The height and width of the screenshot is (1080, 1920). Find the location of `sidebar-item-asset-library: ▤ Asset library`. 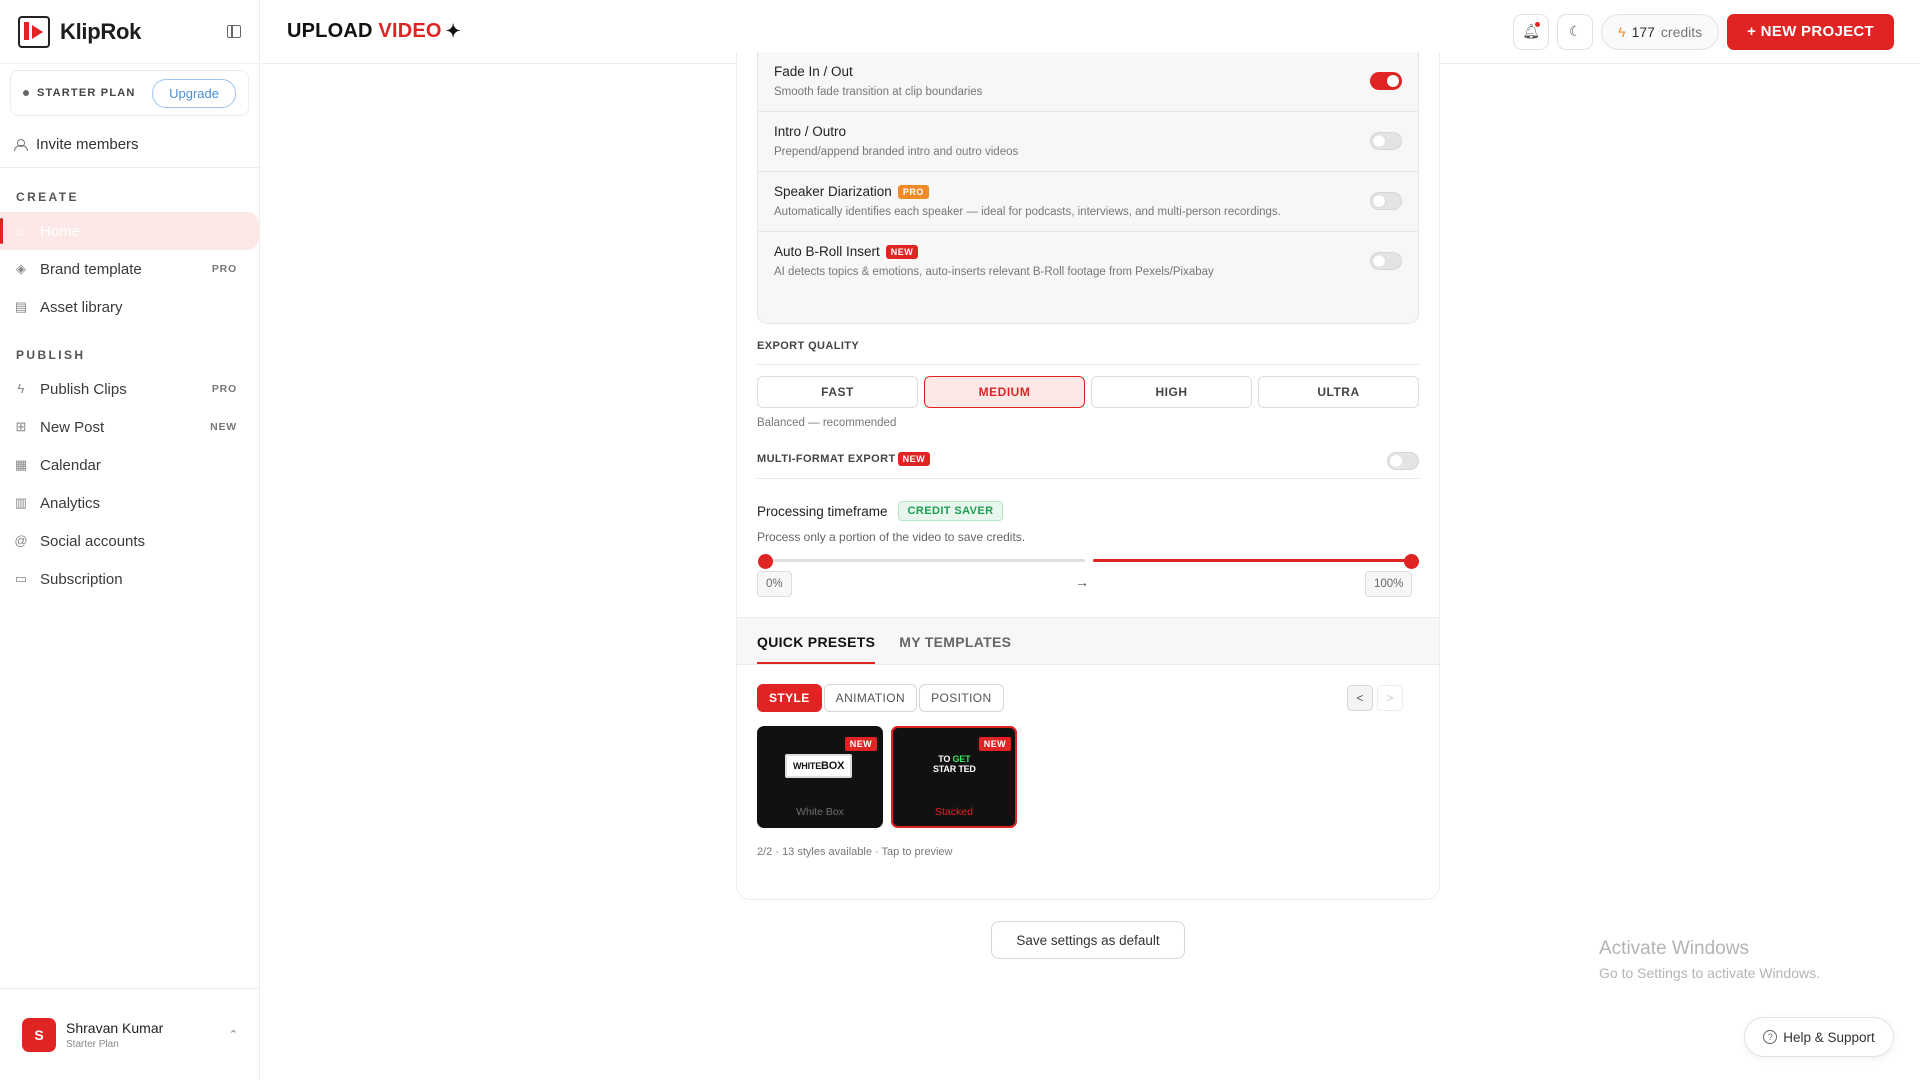

sidebar-item-asset-library: ▤ Asset library is located at coordinates (129, 307).